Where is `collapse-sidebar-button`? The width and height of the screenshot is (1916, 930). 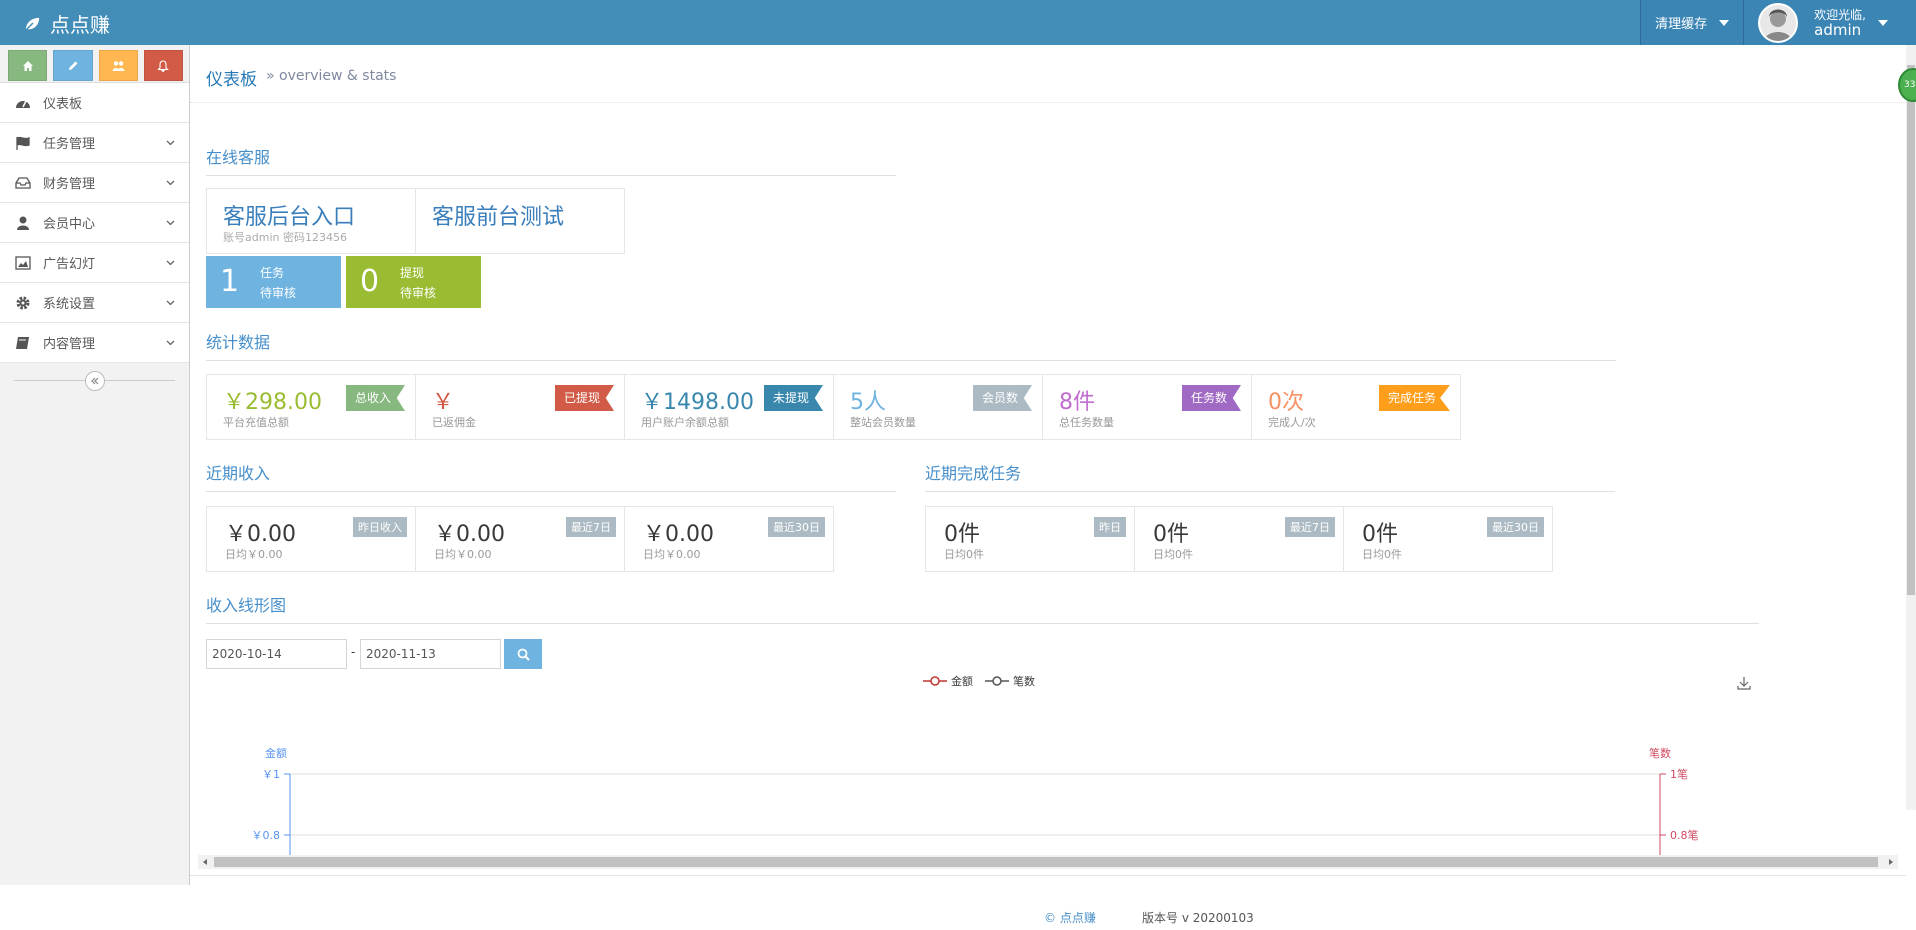 collapse-sidebar-button is located at coordinates (95, 381).